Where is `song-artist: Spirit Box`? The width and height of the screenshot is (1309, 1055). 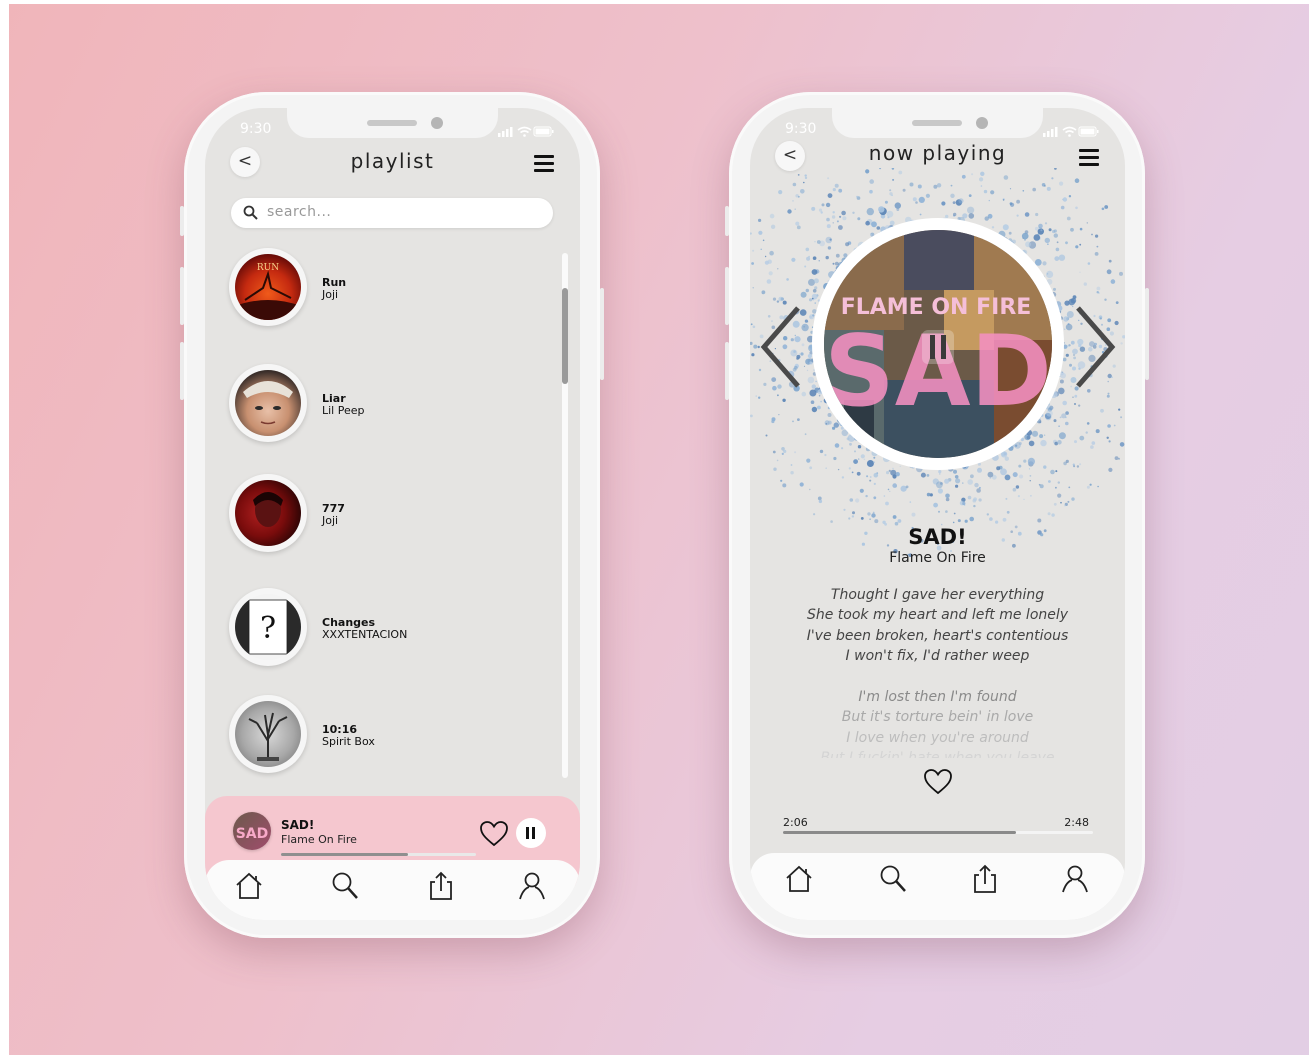
song-artist: Spirit Box is located at coordinates (348, 741).